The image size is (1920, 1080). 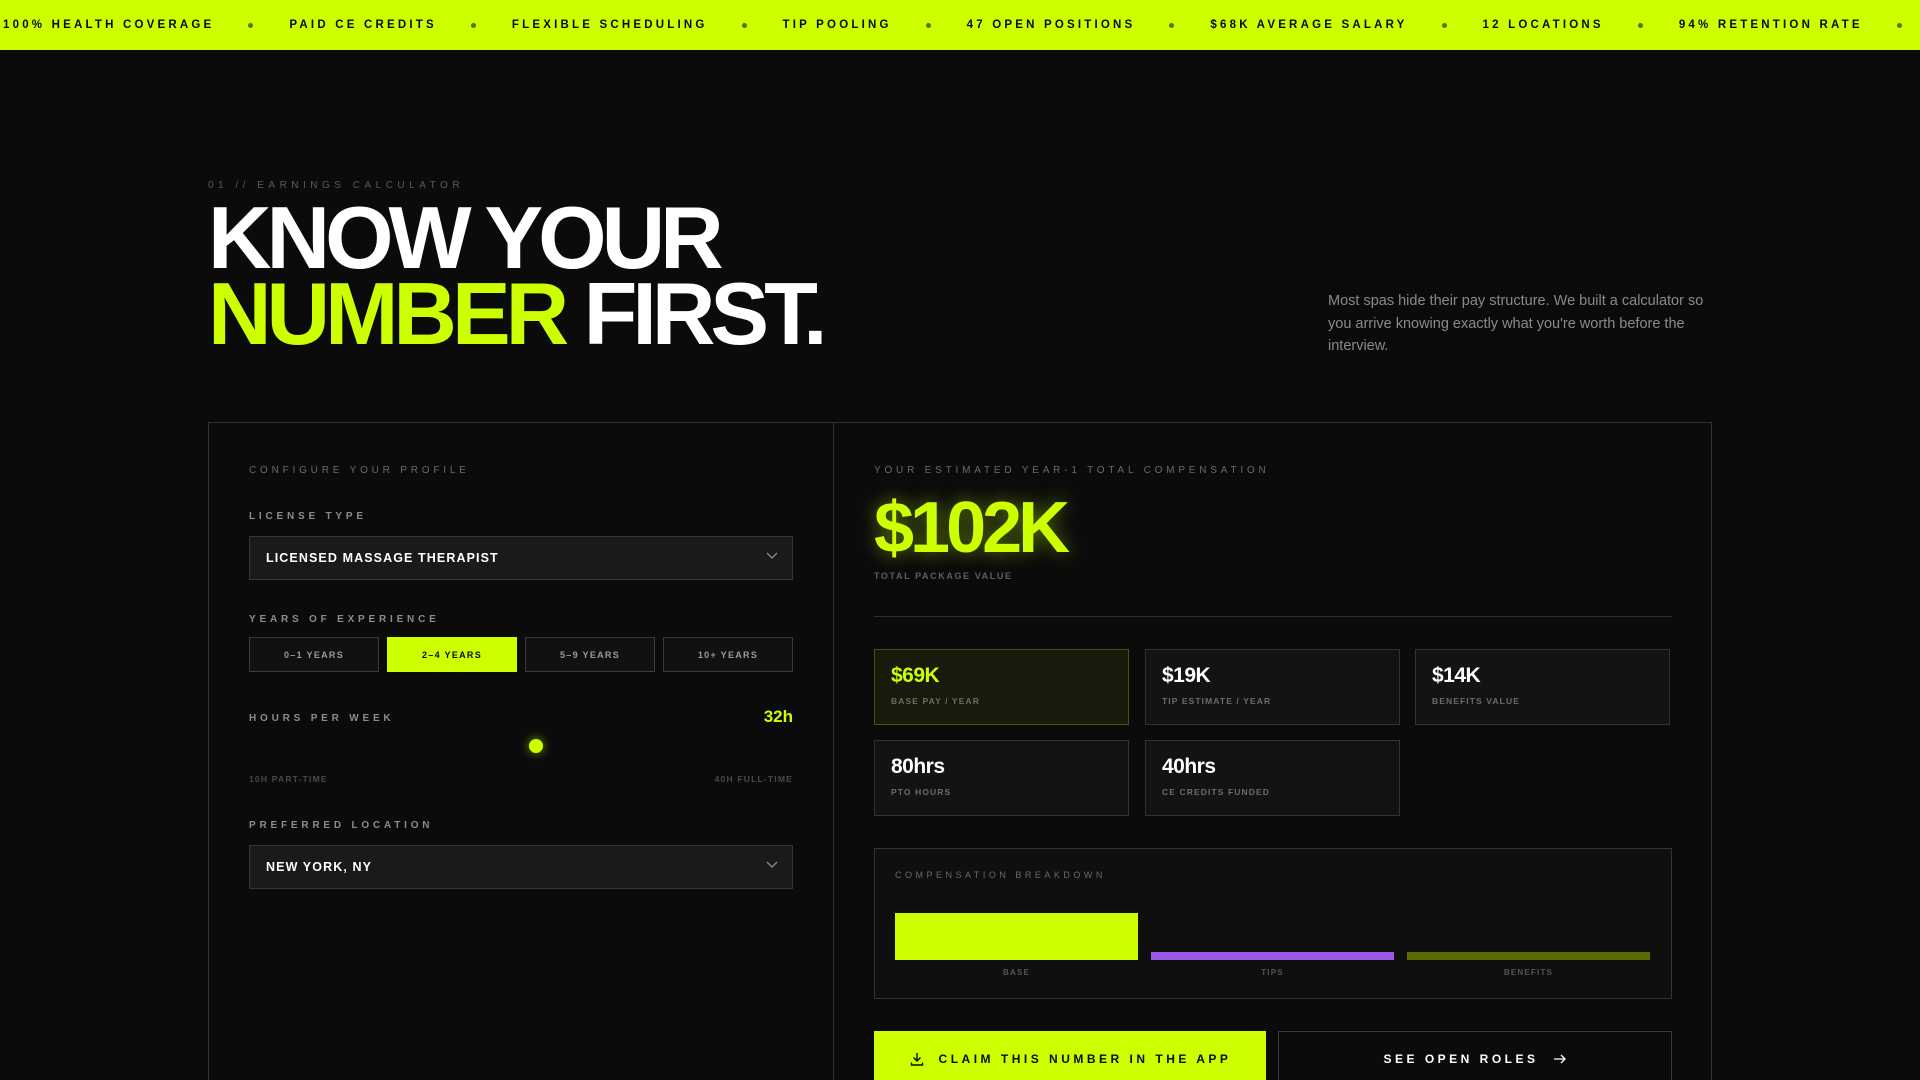 What do you see at coordinates (536, 746) in the screenshot?
I see `hours-slider-thumb` at bounding box center [536, 746].